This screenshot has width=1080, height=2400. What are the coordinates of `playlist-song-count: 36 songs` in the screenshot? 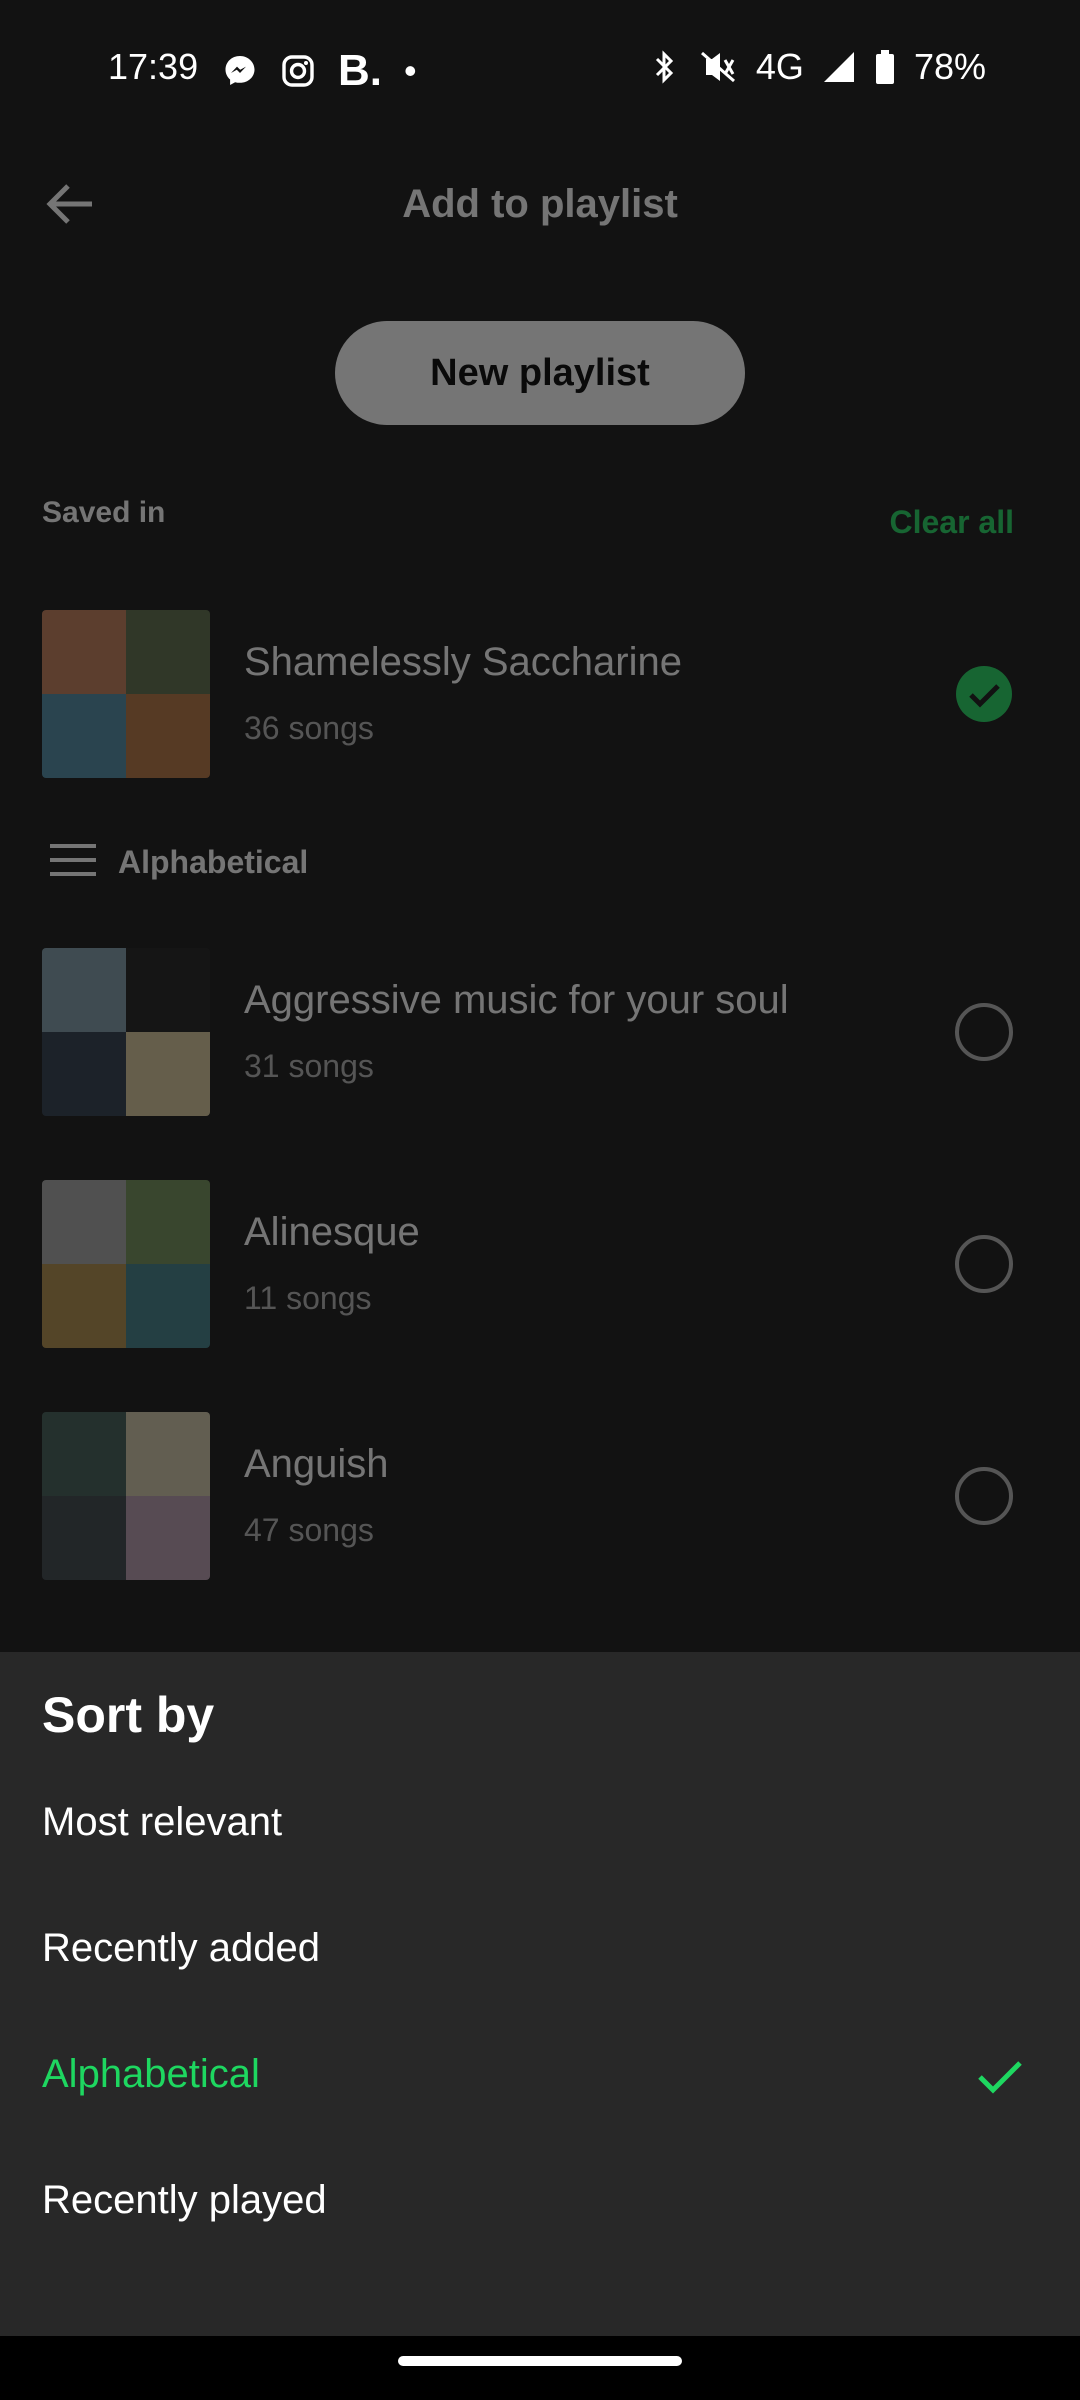 It's located at (309, 728).